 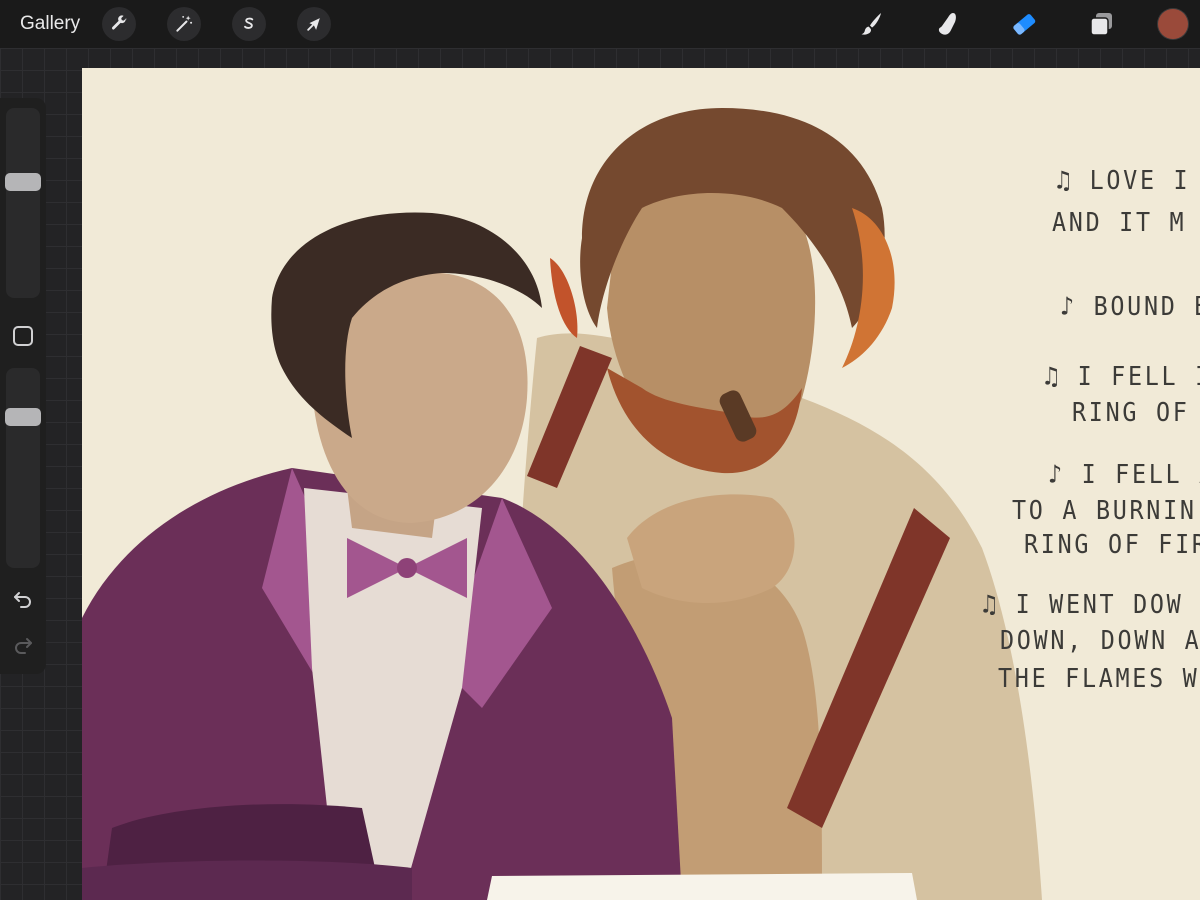 I want to click on lyric-line: DOWN, DOWN A, so click(x=1100, y=641).